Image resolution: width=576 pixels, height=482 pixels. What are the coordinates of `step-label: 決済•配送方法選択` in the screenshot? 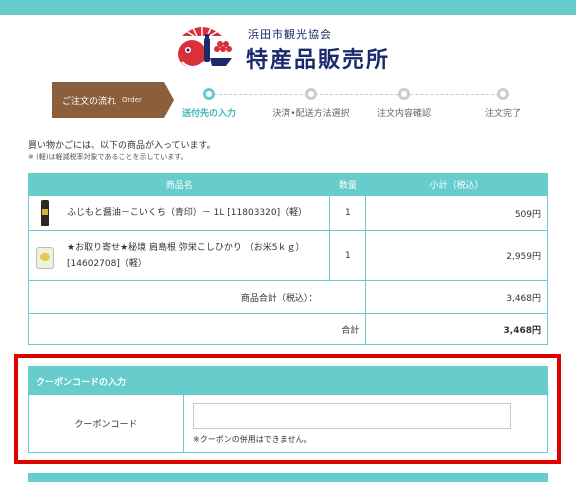 It's located at (311, 114).